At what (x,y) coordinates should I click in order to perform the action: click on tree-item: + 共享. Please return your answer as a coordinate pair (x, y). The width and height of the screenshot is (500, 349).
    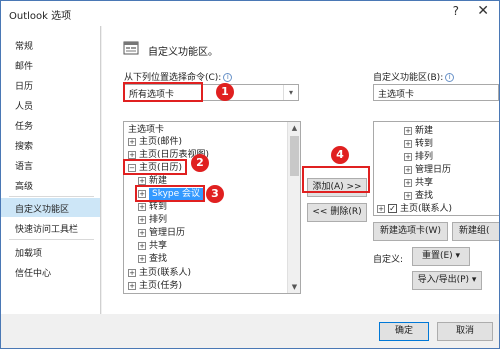
    Looking at the image, I should click on (152, 246).